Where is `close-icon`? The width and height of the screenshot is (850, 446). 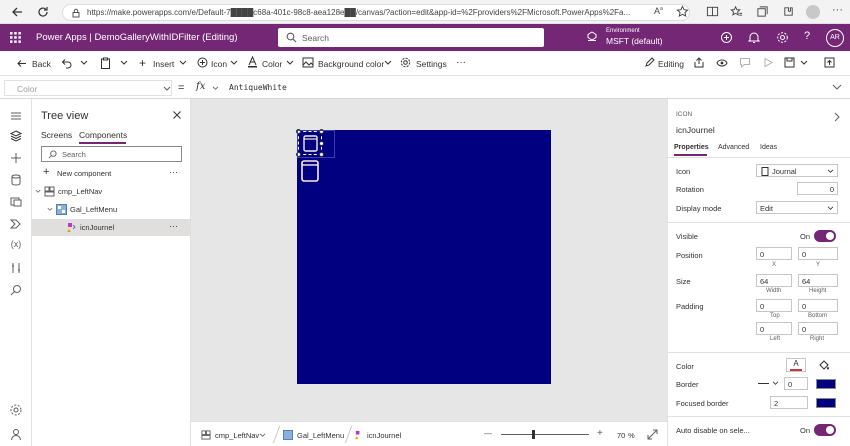
close-icon is located at coordinates (177, 115).